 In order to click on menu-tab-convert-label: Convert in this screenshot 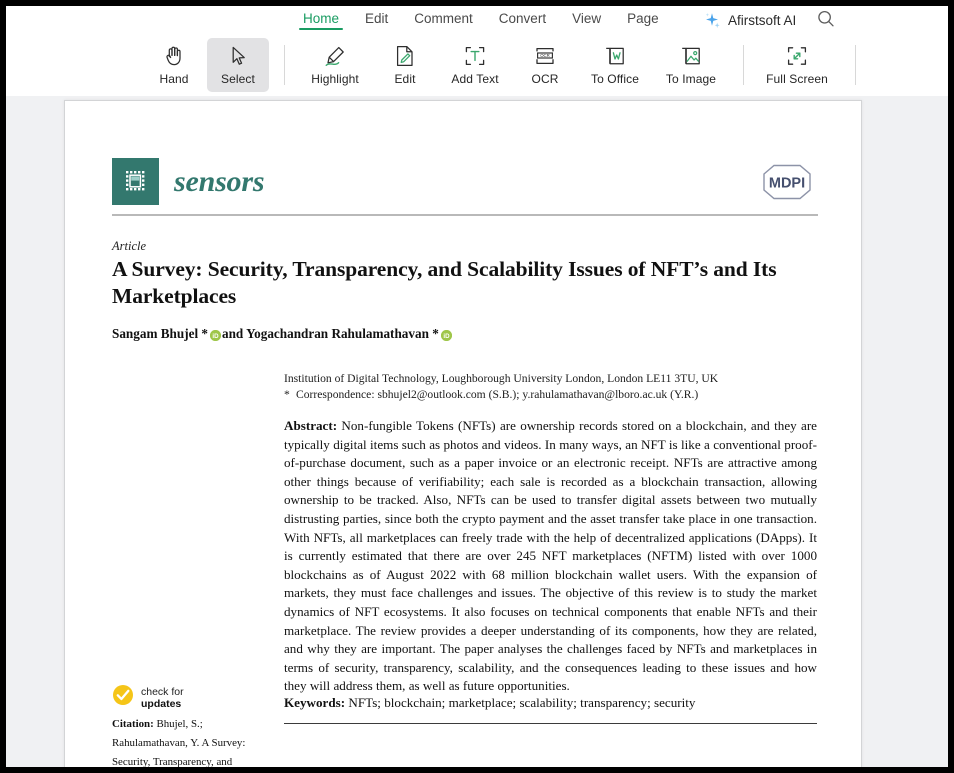, I will do `click(522, 18)`.